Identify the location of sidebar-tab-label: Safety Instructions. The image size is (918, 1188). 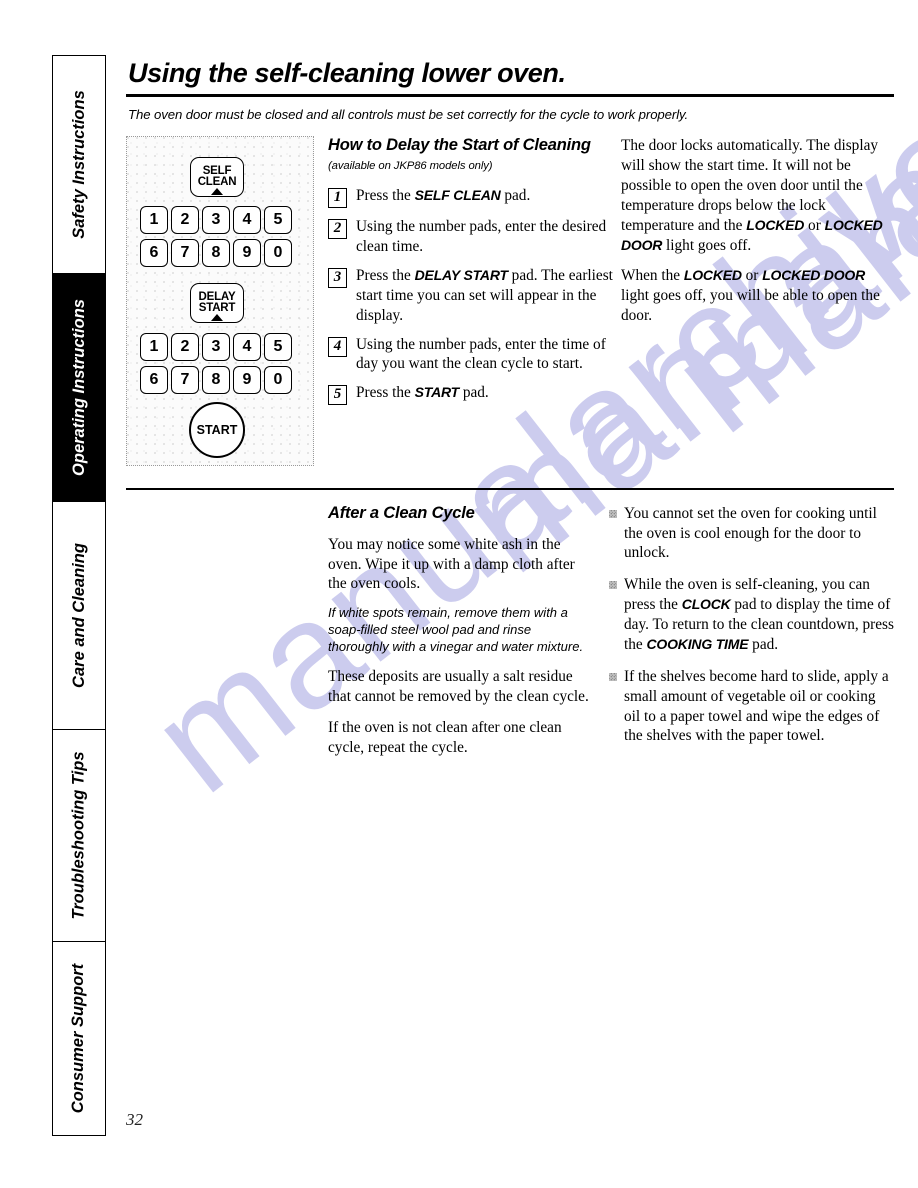
(78, 164).